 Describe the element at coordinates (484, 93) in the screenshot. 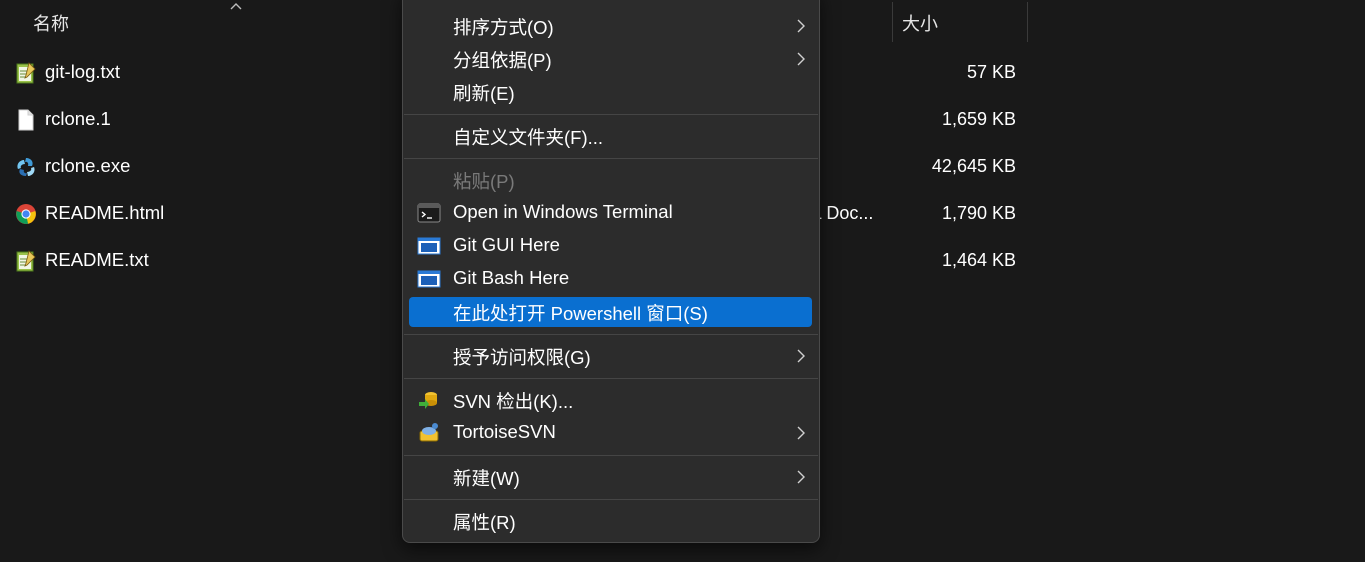

I see `menu-item-label: 刷新(E)` at that location.